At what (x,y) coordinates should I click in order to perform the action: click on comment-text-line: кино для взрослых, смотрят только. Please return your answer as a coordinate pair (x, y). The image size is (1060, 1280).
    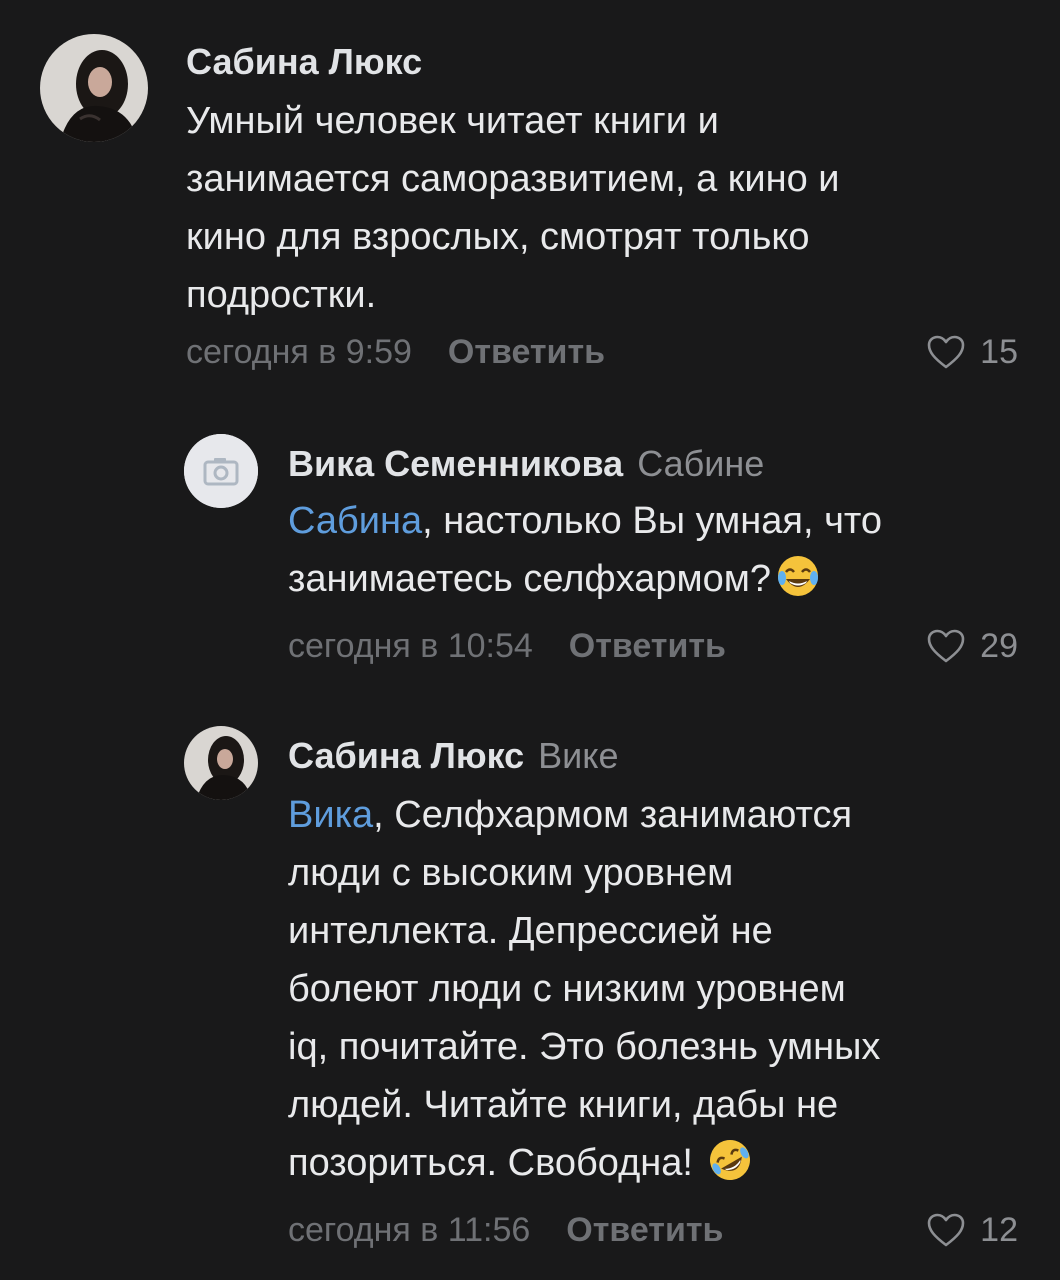
    Looking at the image, I should click on (498, 237).